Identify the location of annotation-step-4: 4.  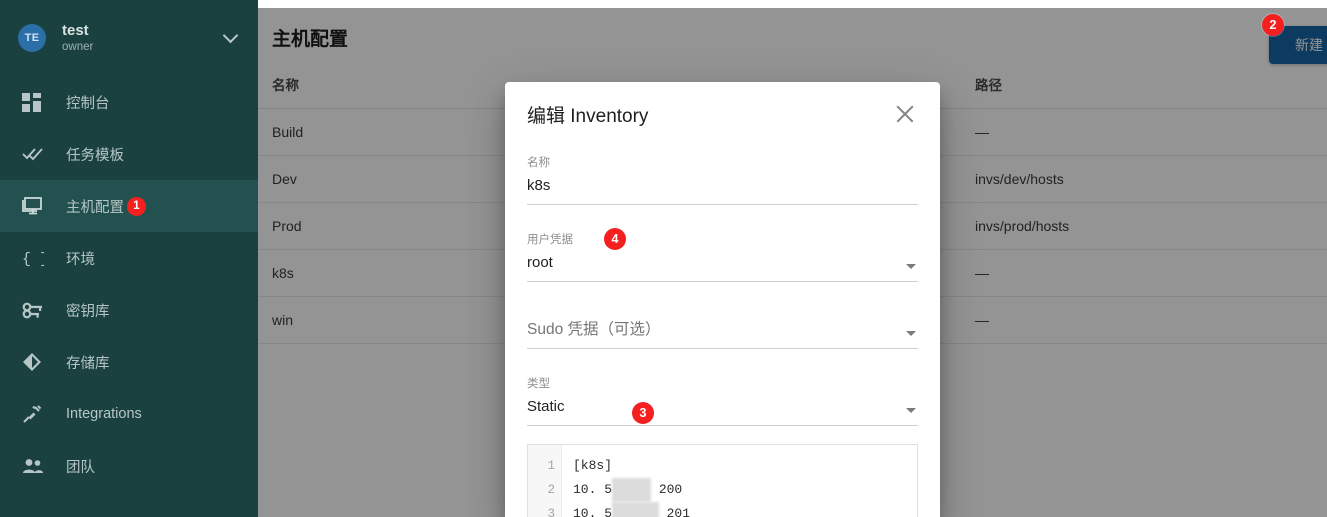
(615, 239).